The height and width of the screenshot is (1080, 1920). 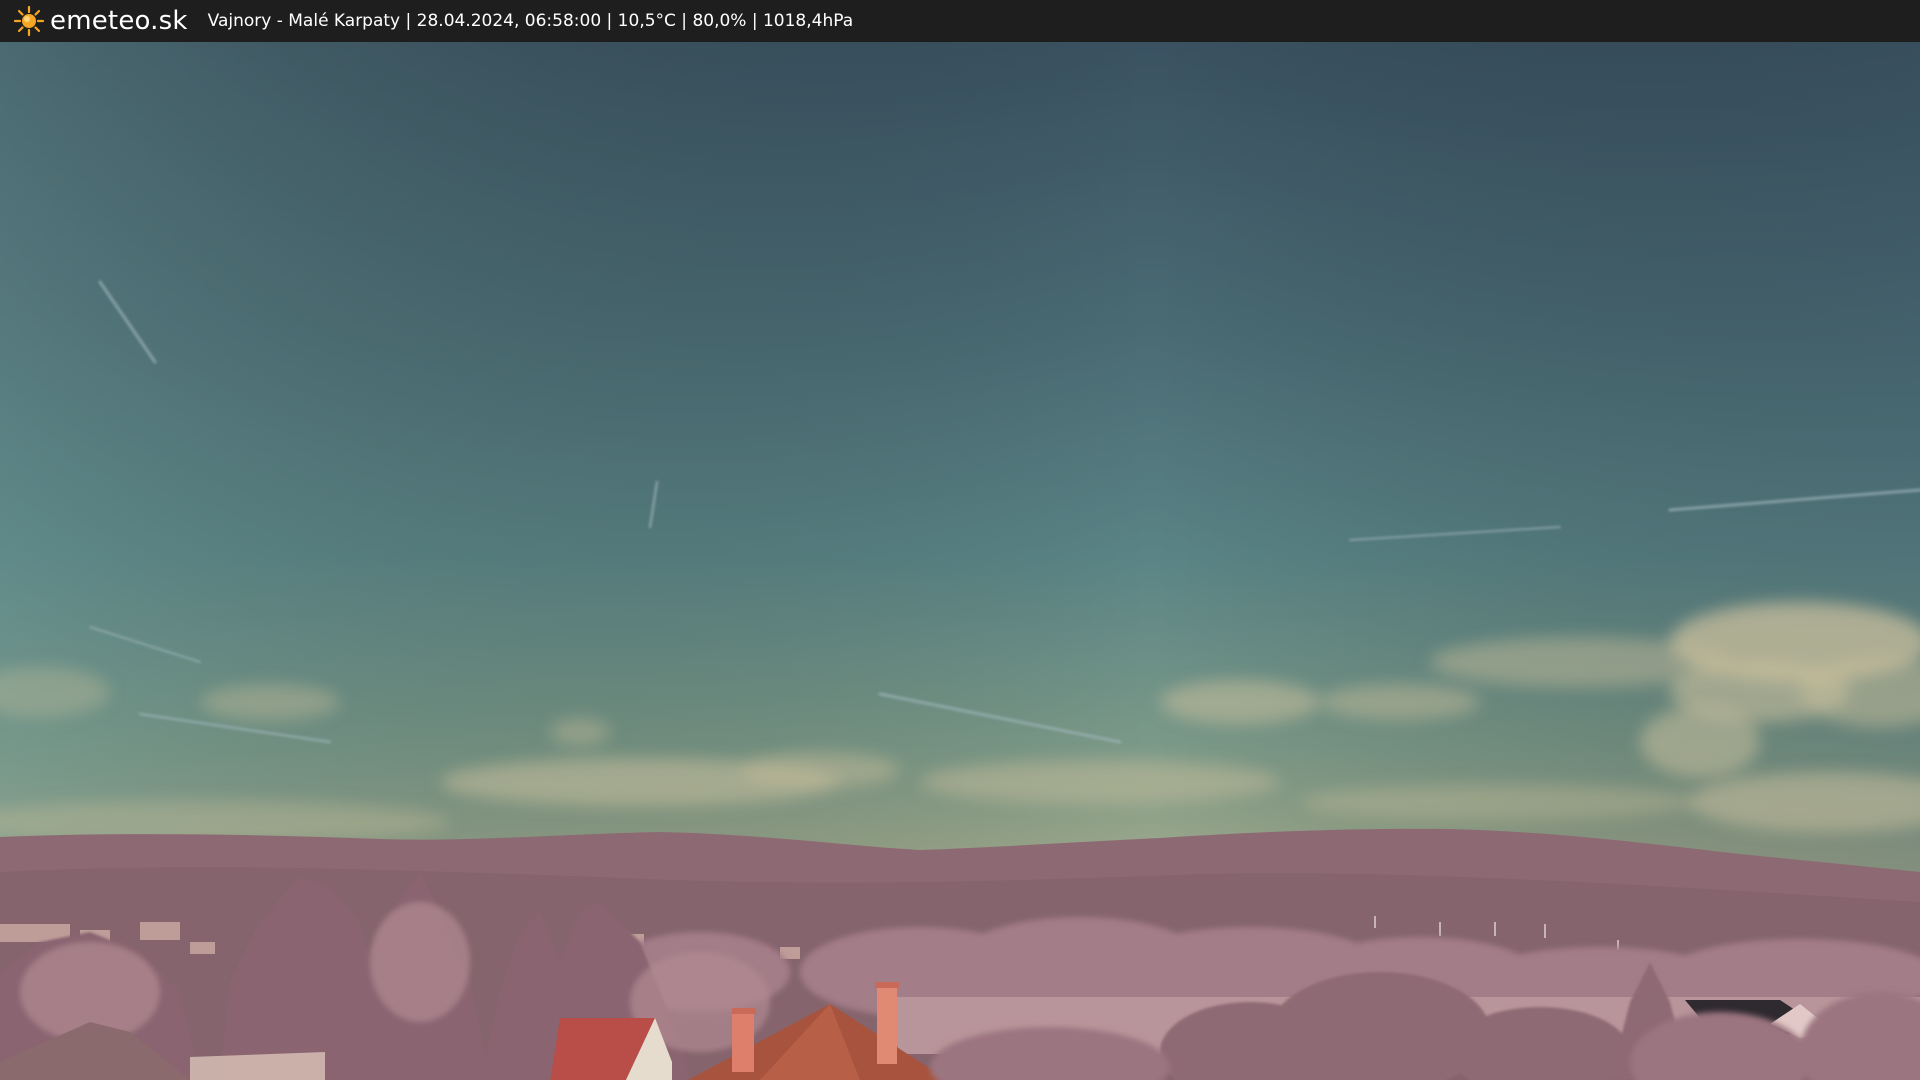 What do you see at coordinates (611, 1049) in the screenshot?
I see `house-small` at bounding box center [611, 1049].